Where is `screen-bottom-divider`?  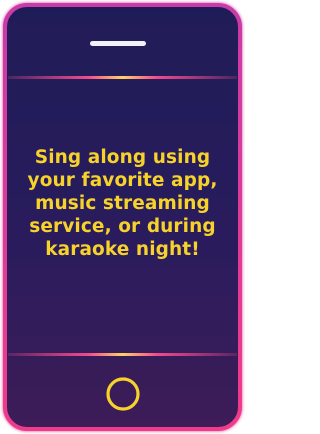 screen-bottom-divider is located at coordinates (122, 354).